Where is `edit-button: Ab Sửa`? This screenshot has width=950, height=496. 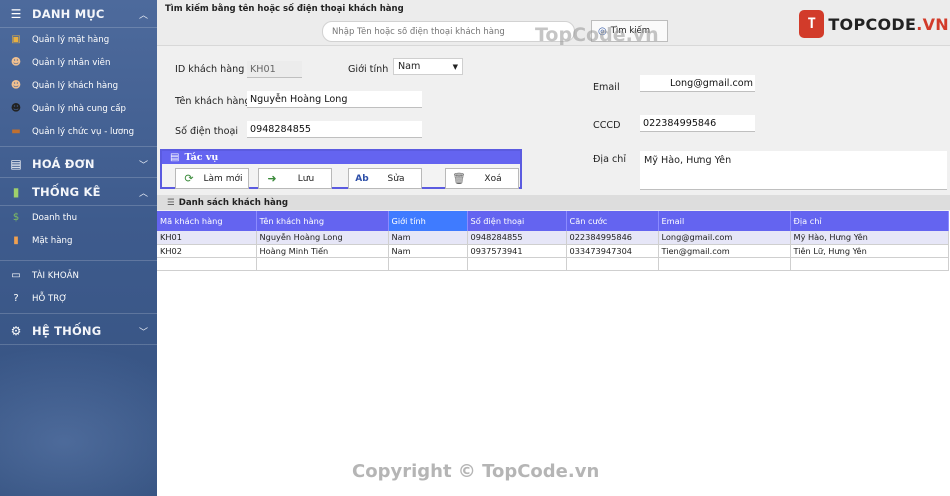
edit-button: Ab Sửa is located at coordinates (385, 178).